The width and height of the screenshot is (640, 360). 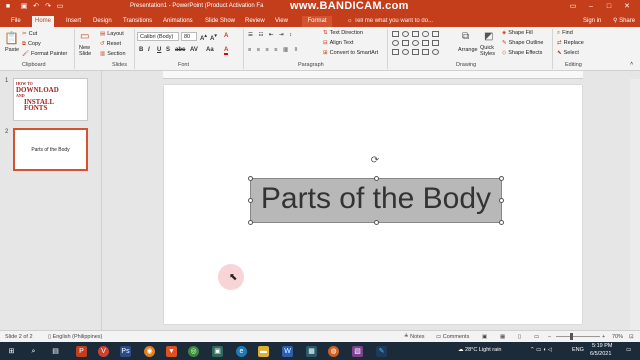 I want to click on notes-button: ≜ Notes, so click(x=414, y=337).